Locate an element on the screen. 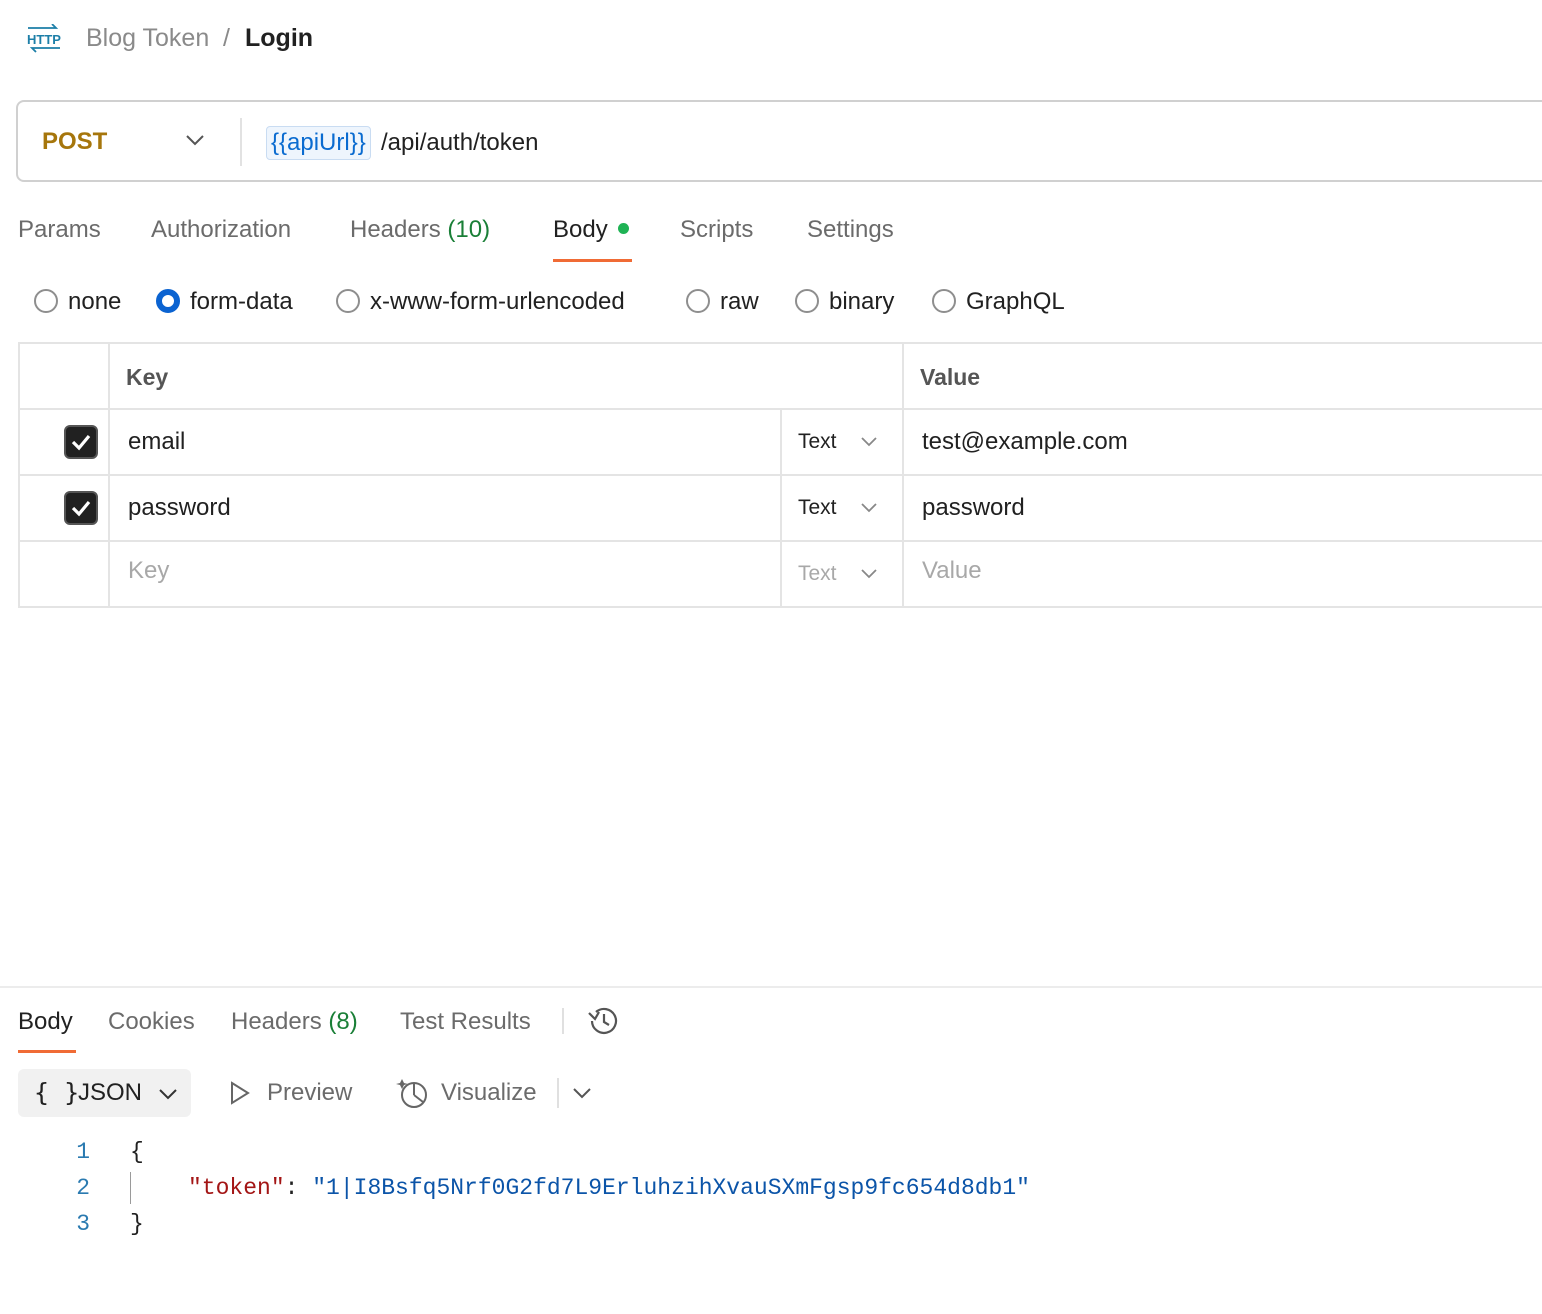 The height and width of the screenshot is (1314, 1542). json-key: "token" is located at coordinates (236, 1188).